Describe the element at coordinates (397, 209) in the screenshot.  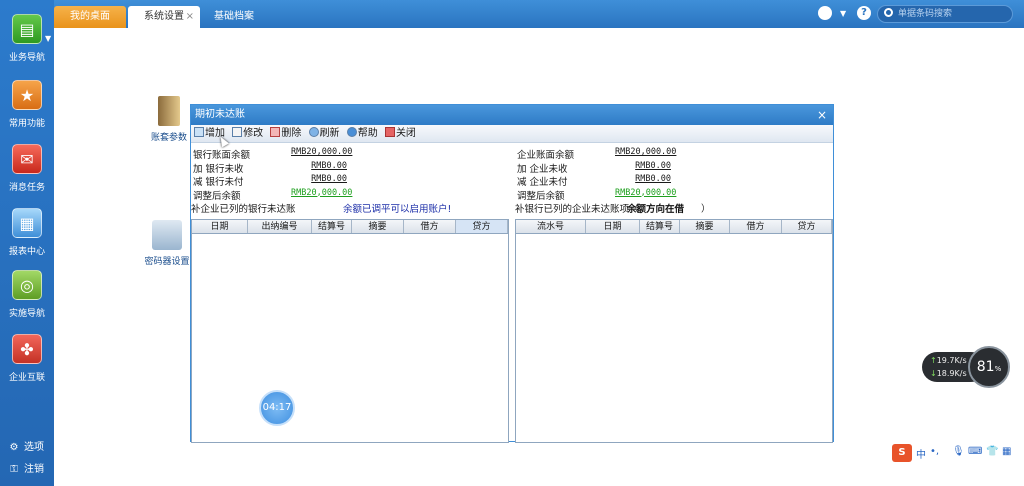
I see `balance-status: 余额已调平可以启用账户!` at that location.